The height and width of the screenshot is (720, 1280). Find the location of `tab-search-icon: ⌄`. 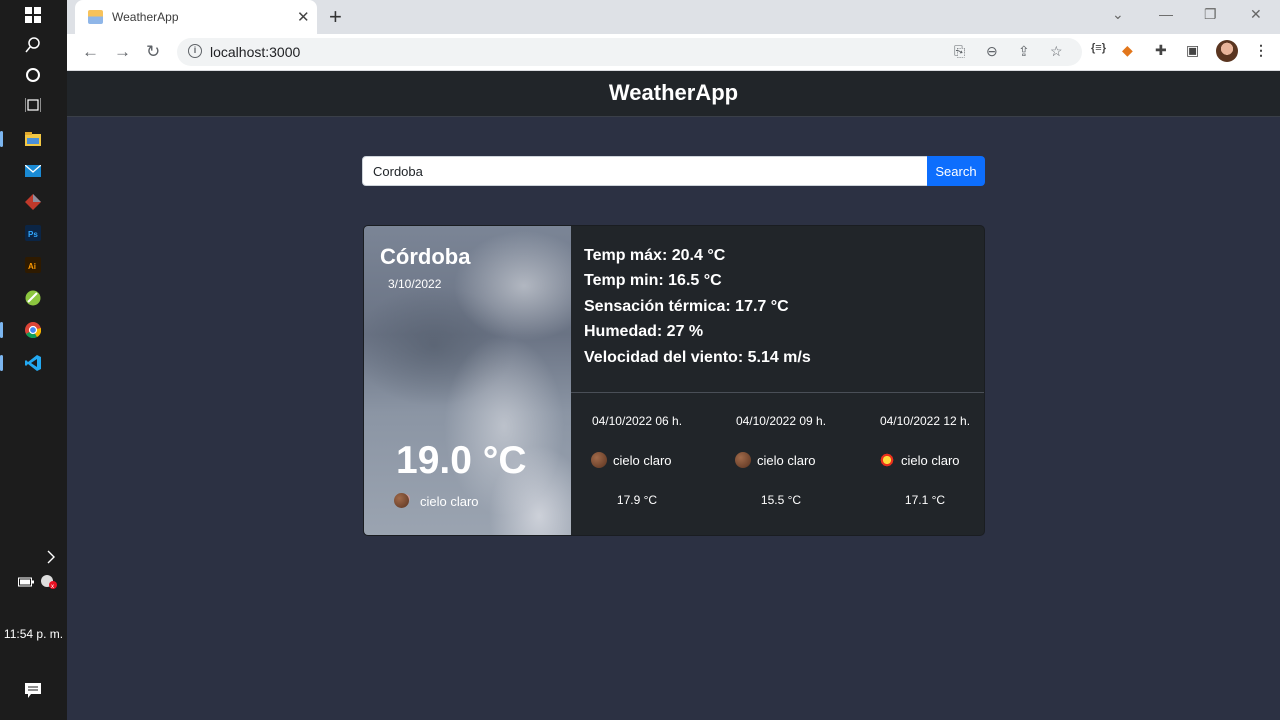

tab-search-icon: ⌄ is located at coordinates (1118, 14).